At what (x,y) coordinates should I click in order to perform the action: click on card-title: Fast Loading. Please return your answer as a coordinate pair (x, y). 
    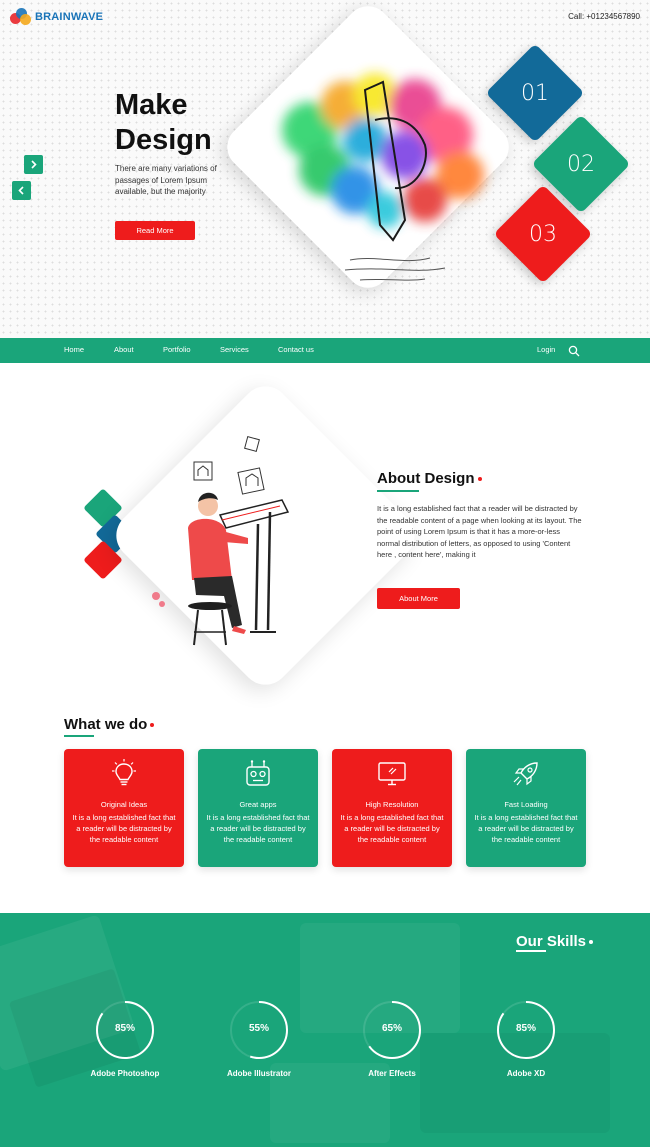
    Looking at the image, I should click on (526, 804).